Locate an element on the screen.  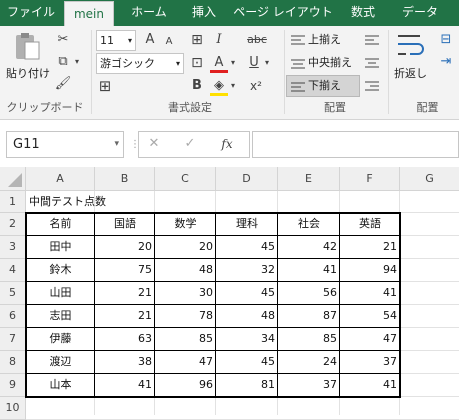
strikethrough-button: abc is located at coordinates (257, 40).